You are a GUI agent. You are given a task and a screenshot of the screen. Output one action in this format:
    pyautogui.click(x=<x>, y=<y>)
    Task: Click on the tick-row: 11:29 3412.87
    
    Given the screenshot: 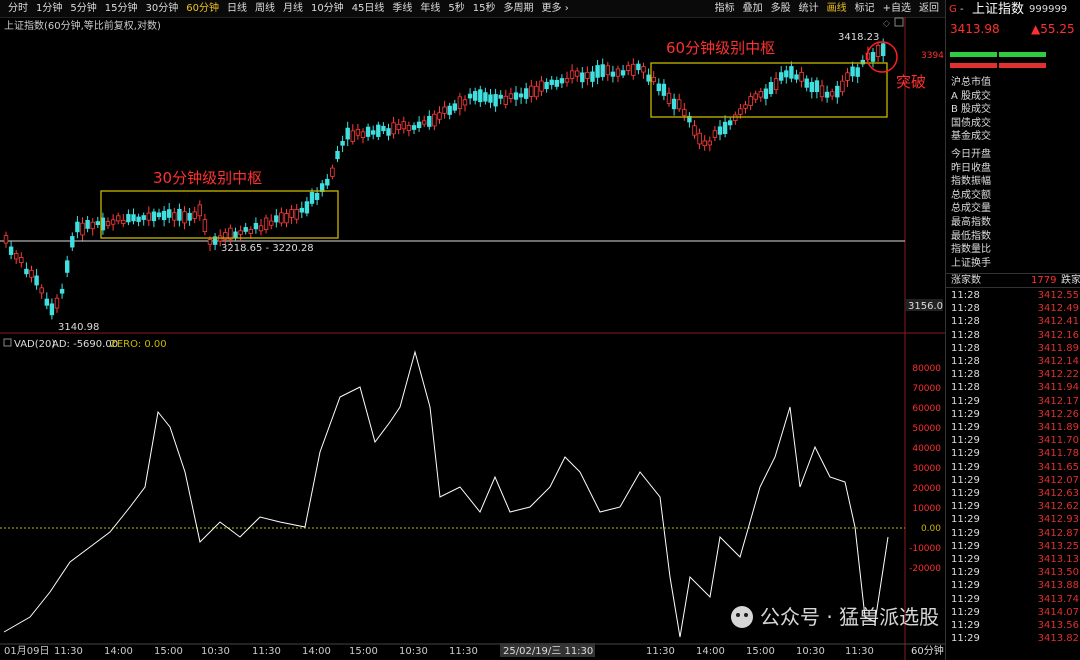 What is the action you would take?
    pyautogui.click(x=1013, y=533)
    